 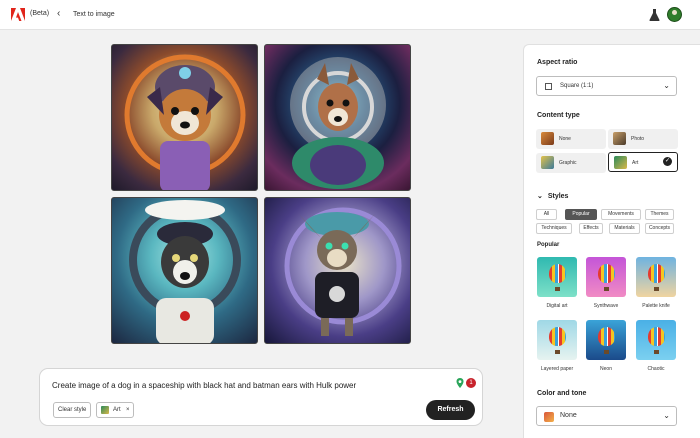 I want to click on color-tone-title: Color and tone, so click(x=562, y=393).